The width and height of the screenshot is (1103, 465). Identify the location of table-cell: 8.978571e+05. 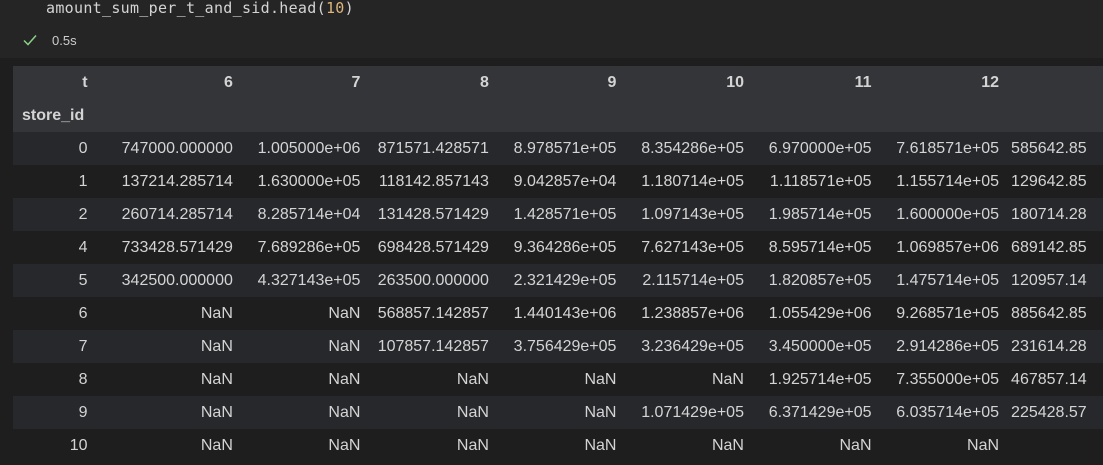
(565, 148).